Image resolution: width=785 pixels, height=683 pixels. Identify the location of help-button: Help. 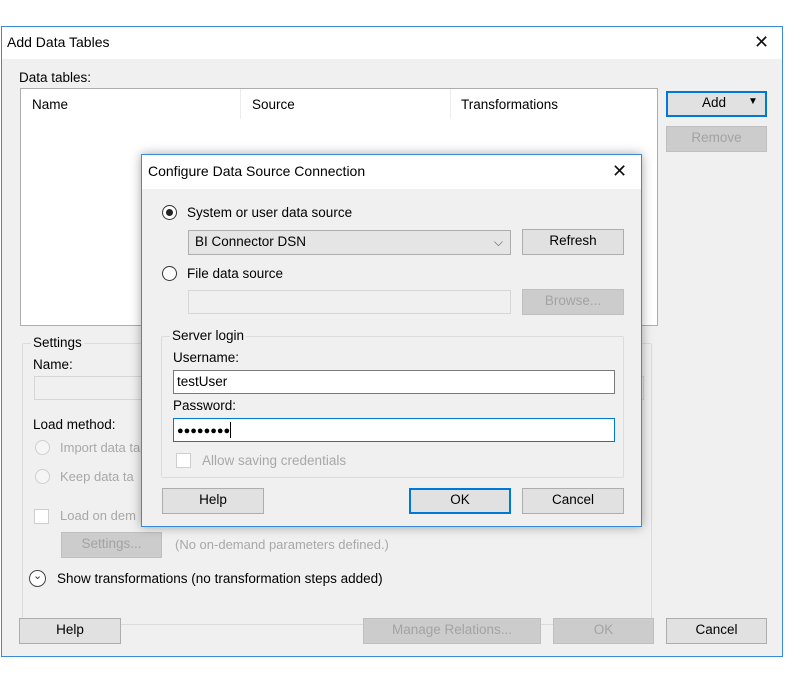
(70, 631).